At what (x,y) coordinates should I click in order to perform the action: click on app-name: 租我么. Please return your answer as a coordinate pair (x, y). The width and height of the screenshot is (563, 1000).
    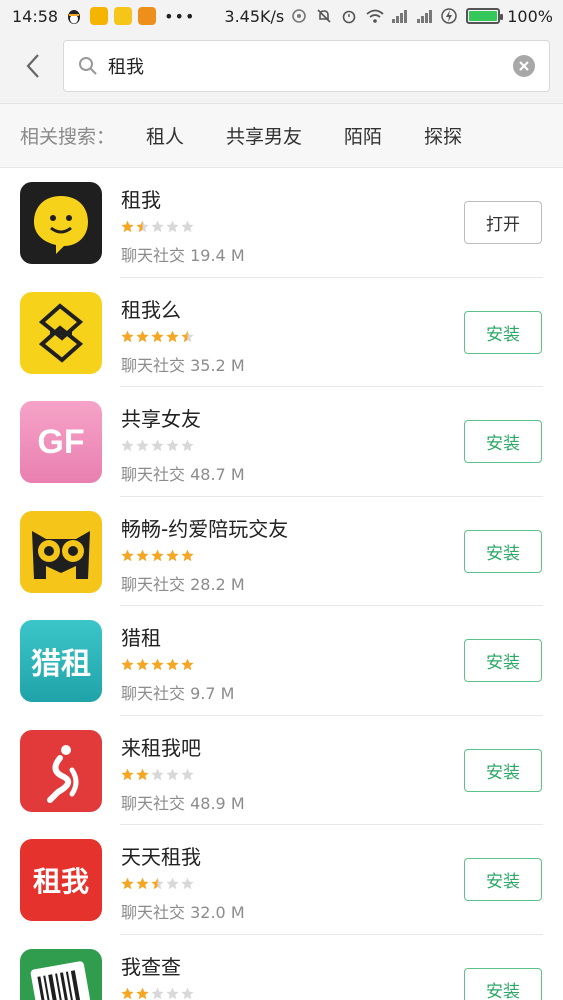
    Looking at the image, I should click on (151, 309).